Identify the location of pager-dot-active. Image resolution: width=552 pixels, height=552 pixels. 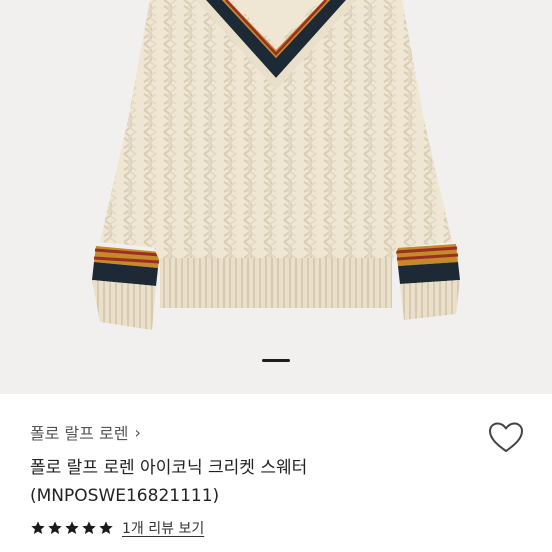
(276, 360).